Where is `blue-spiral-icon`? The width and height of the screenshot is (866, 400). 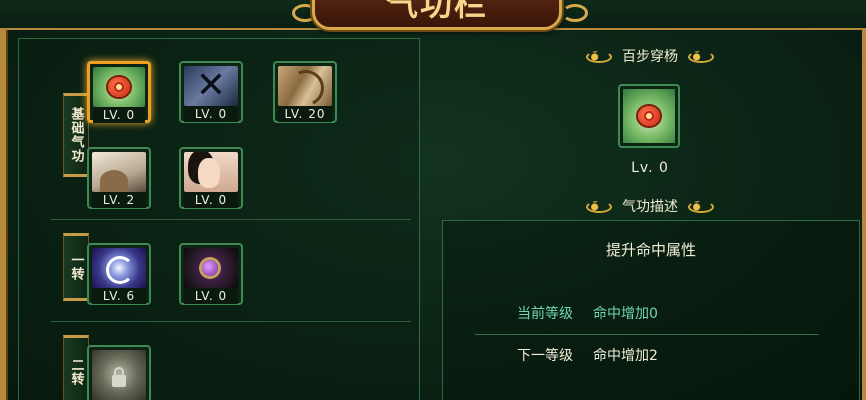
blue-spiral-icon is located at coordinates (119, 268).